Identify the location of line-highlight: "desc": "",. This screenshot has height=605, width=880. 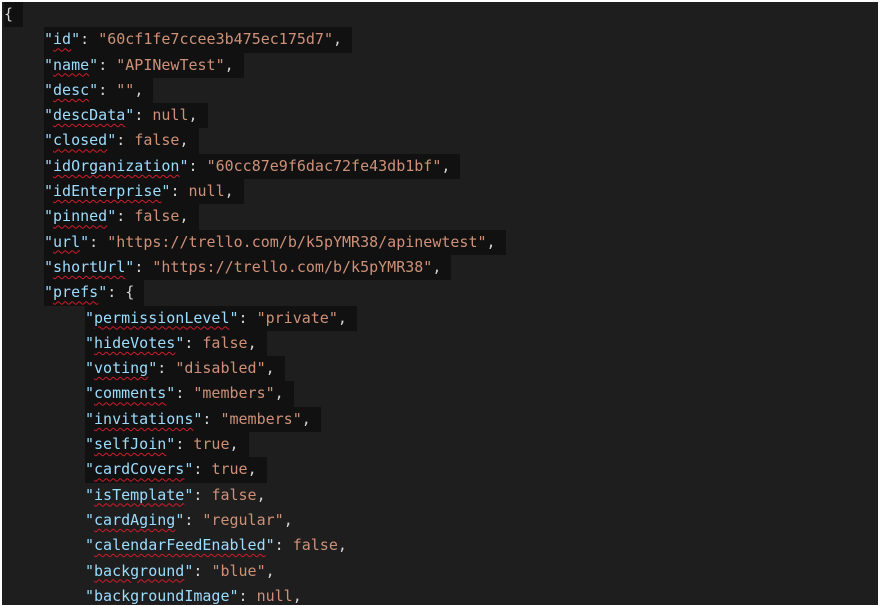
(99, 90).